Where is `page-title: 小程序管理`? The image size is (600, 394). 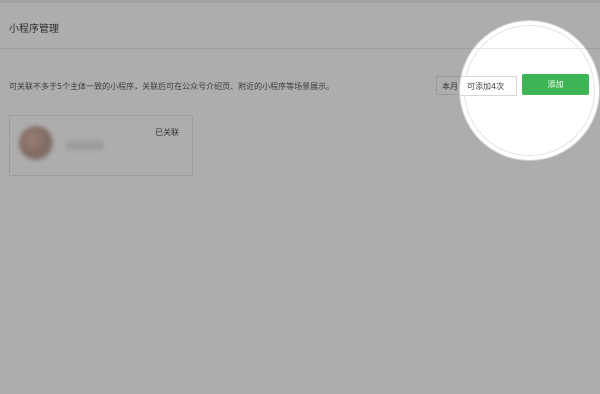
page-title: 小程序管理 is located at coordinates (34, 29).